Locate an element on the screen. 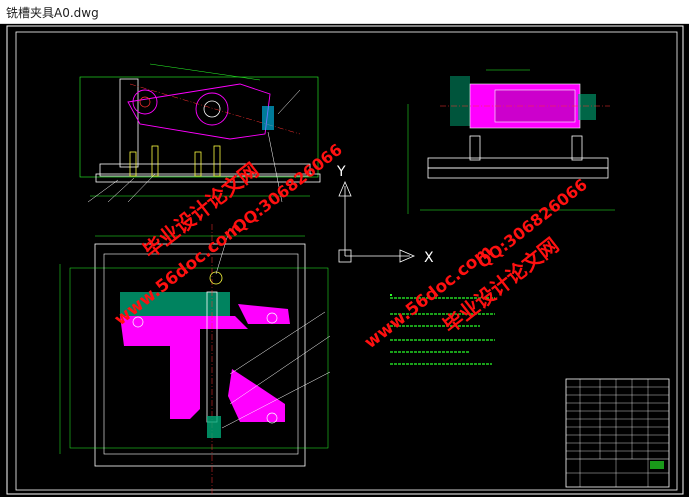 The width and height of the screenshot is (689, 497). ucs-icon: Y X is located at coordinates (385, 215).